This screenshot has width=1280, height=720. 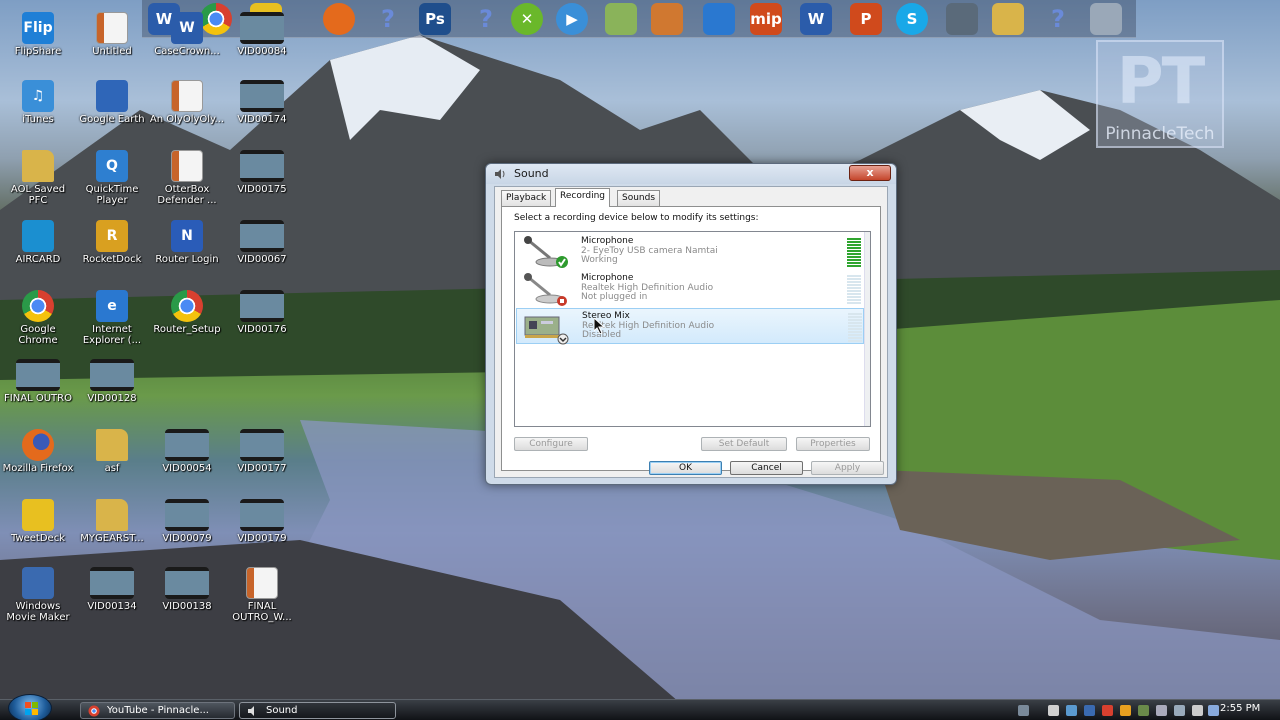 What do you see at coordinates (527, 19) in the screenshot?
I see `xbox-icon: ✕` at bounding box center [527, 19].